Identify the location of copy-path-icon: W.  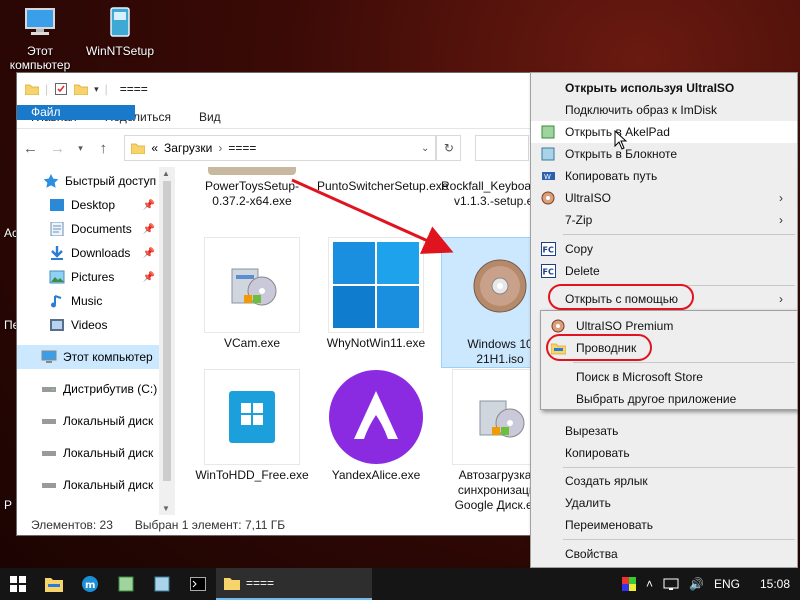
(548, 176).